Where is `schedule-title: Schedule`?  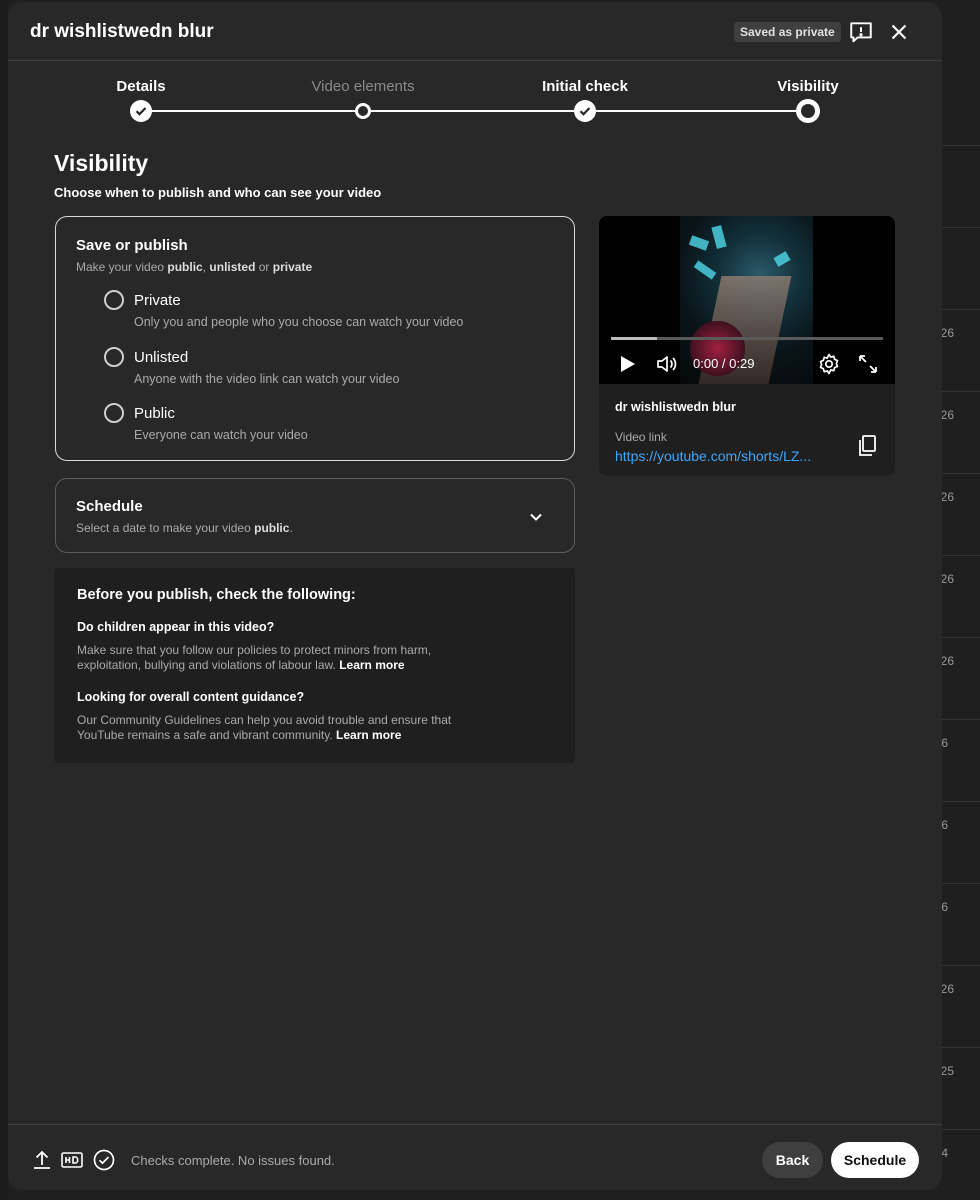 schedule-title: Schedule is located at coordinates (109, 506).